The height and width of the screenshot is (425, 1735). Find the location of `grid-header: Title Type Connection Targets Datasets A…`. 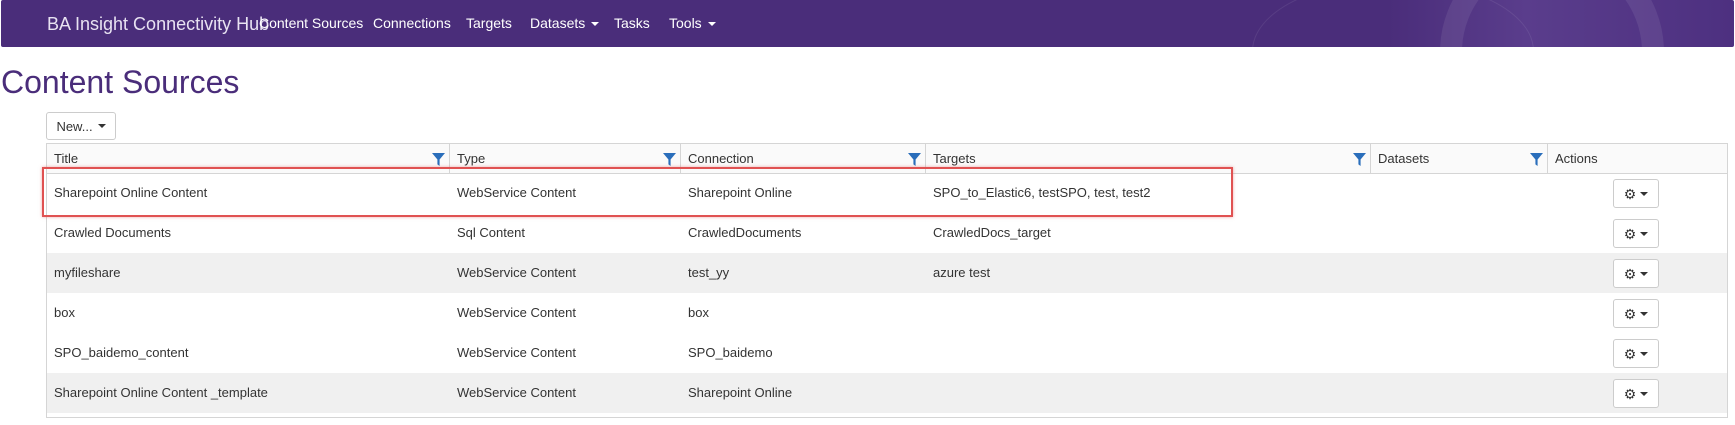

grid-header: Title Type Connection Targets Datasets A… is located at coordinates (887, 159).